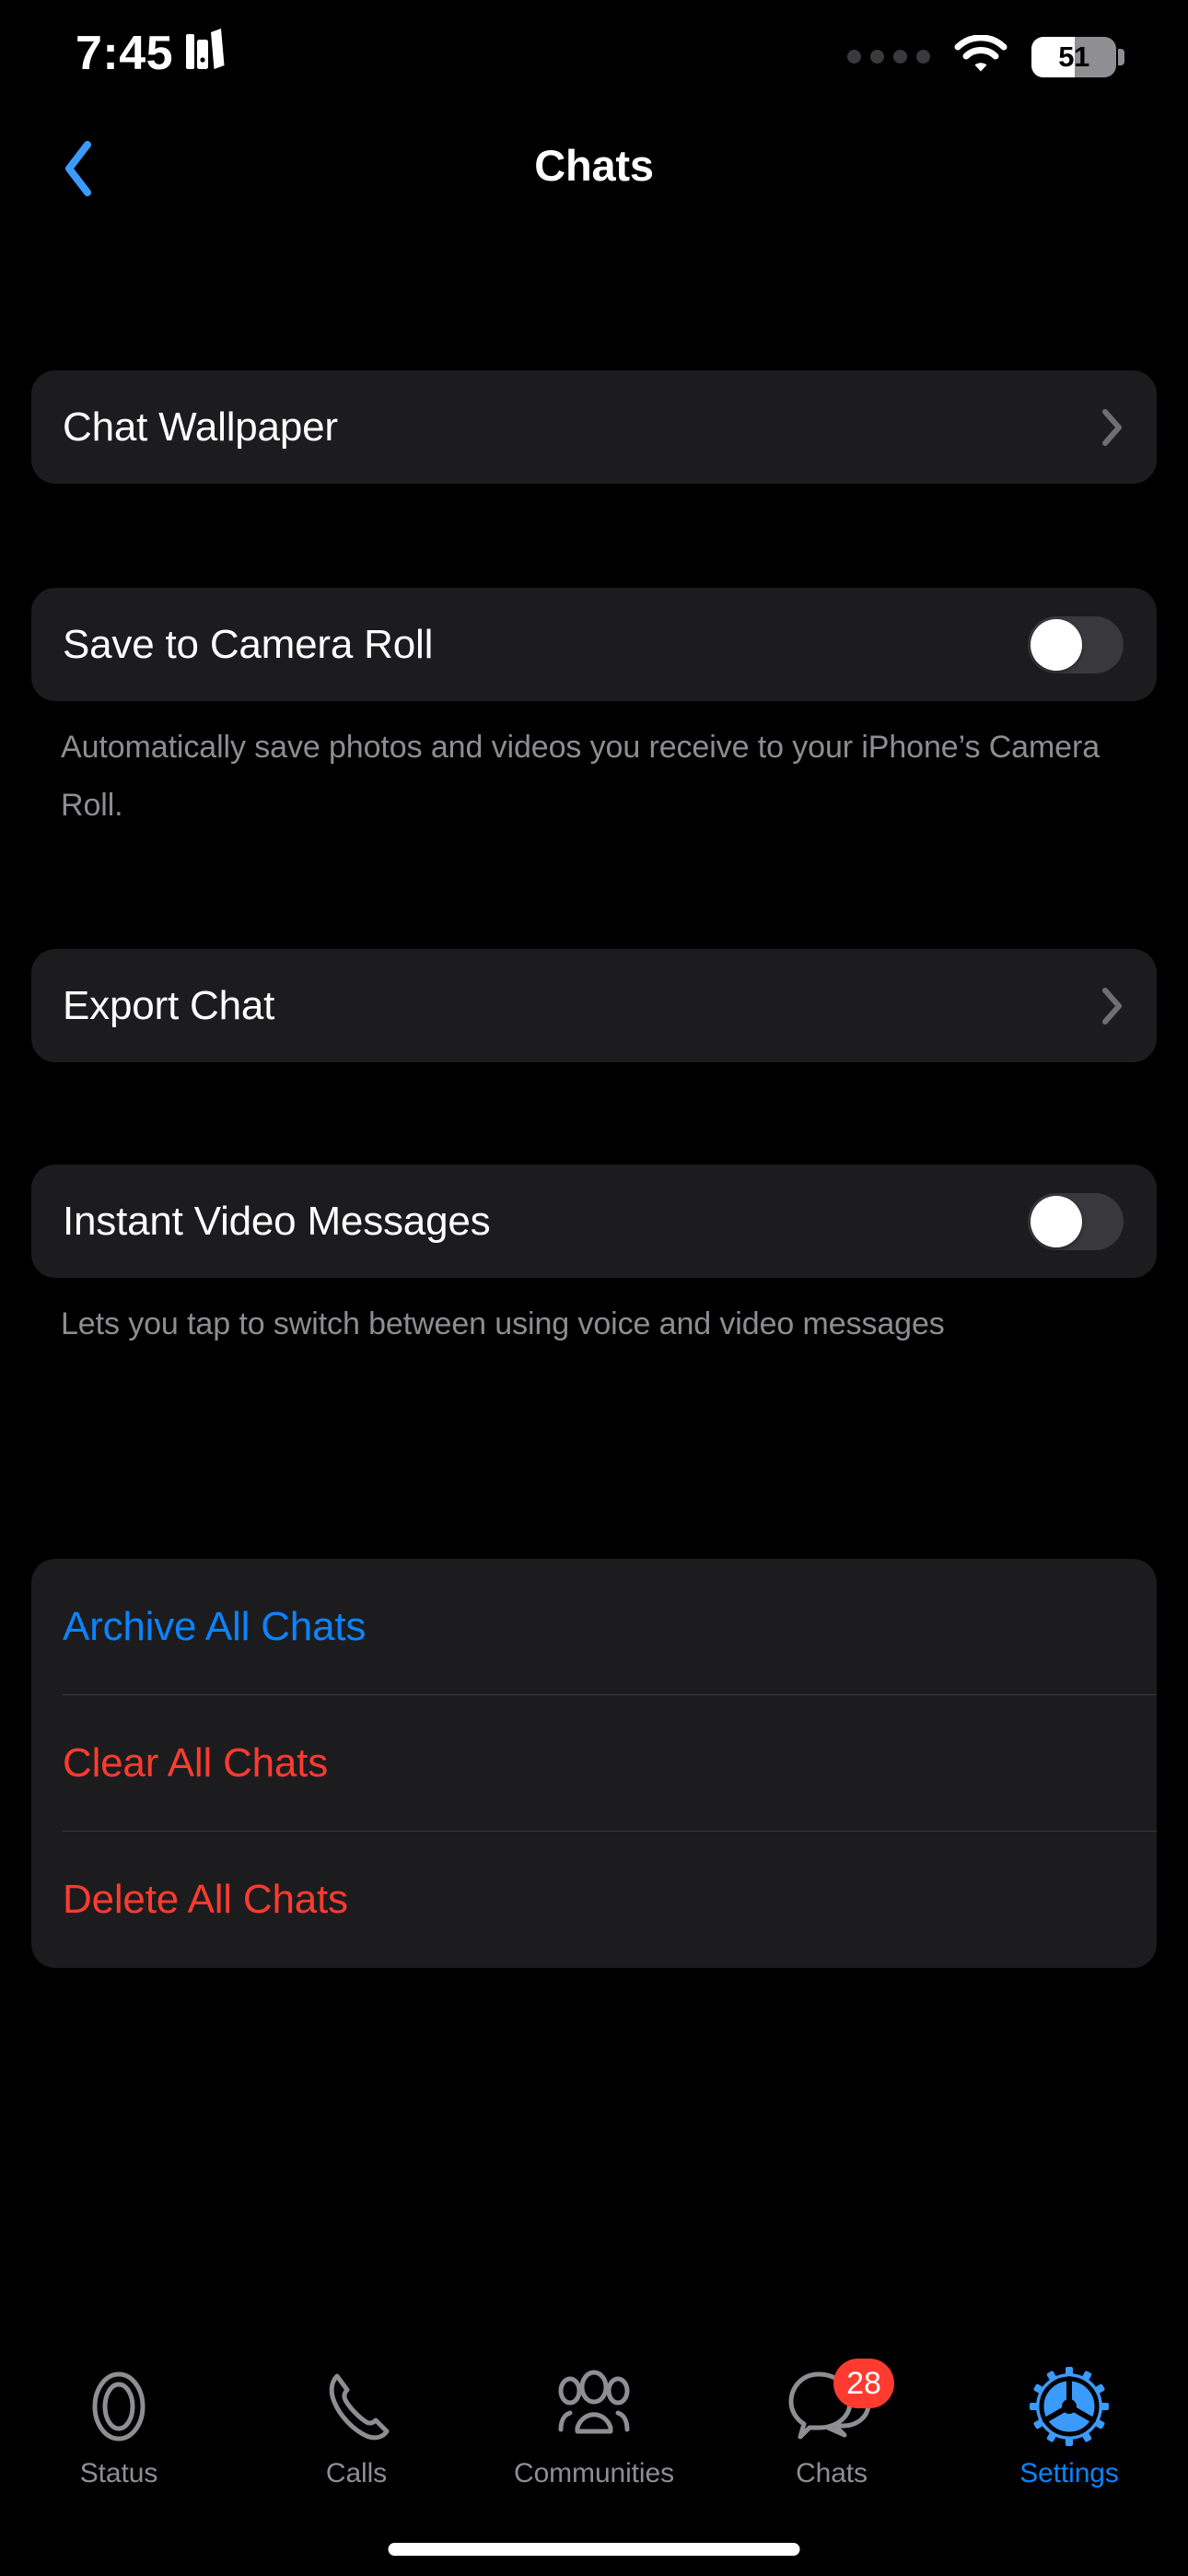 This screenshot has width=1188, height=2576. I want to click on save-camera-roll-toggle, so click(1076, 644).